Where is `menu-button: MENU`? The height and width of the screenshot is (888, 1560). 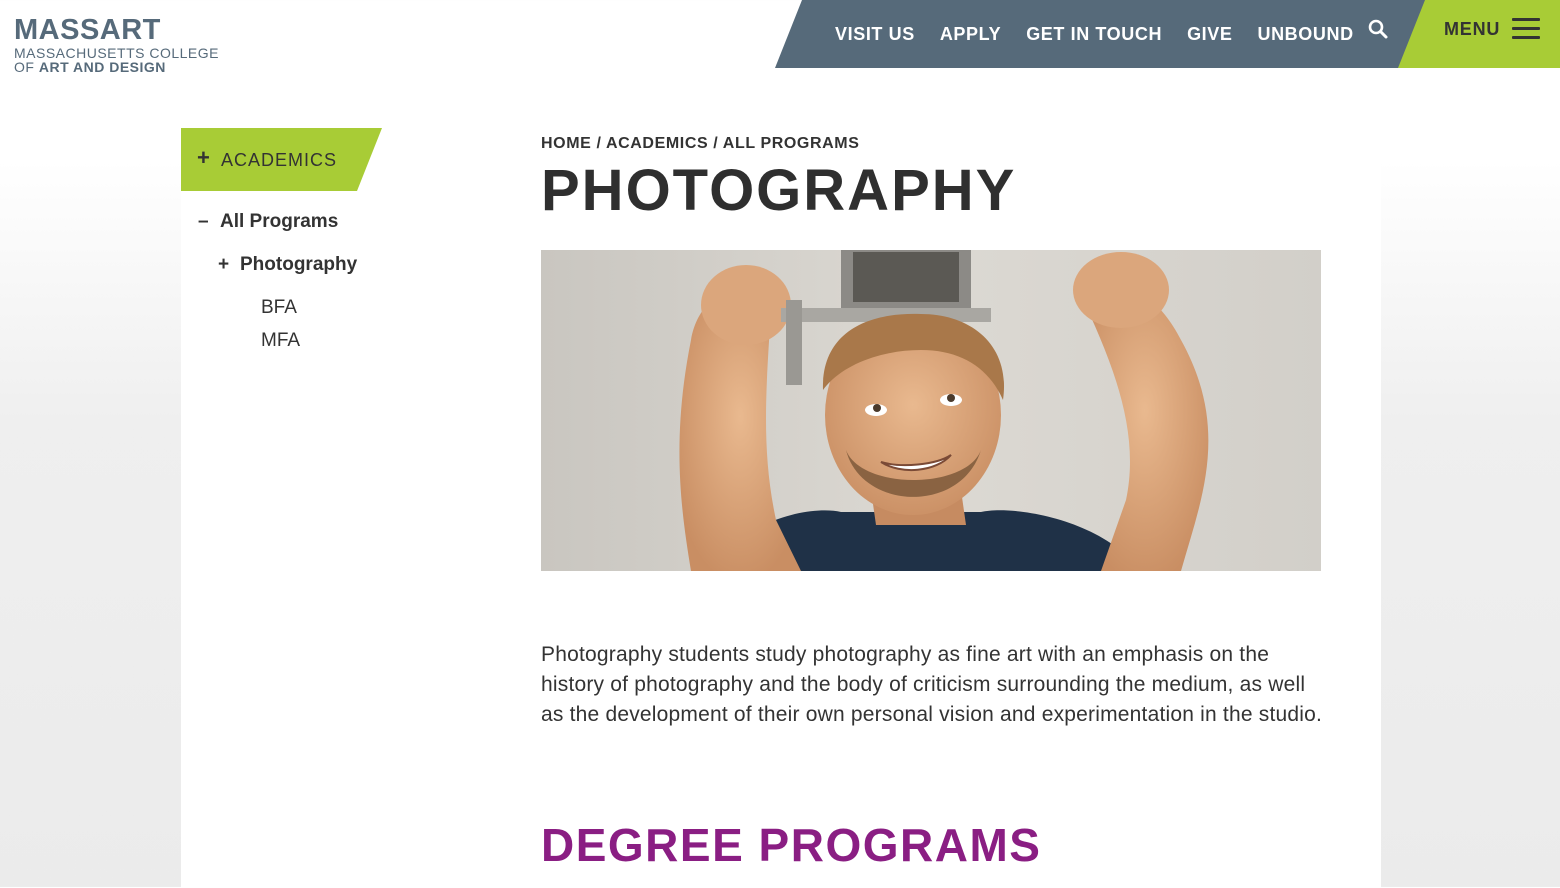 menu-button: MENU is located at coordinates (1479, 34).